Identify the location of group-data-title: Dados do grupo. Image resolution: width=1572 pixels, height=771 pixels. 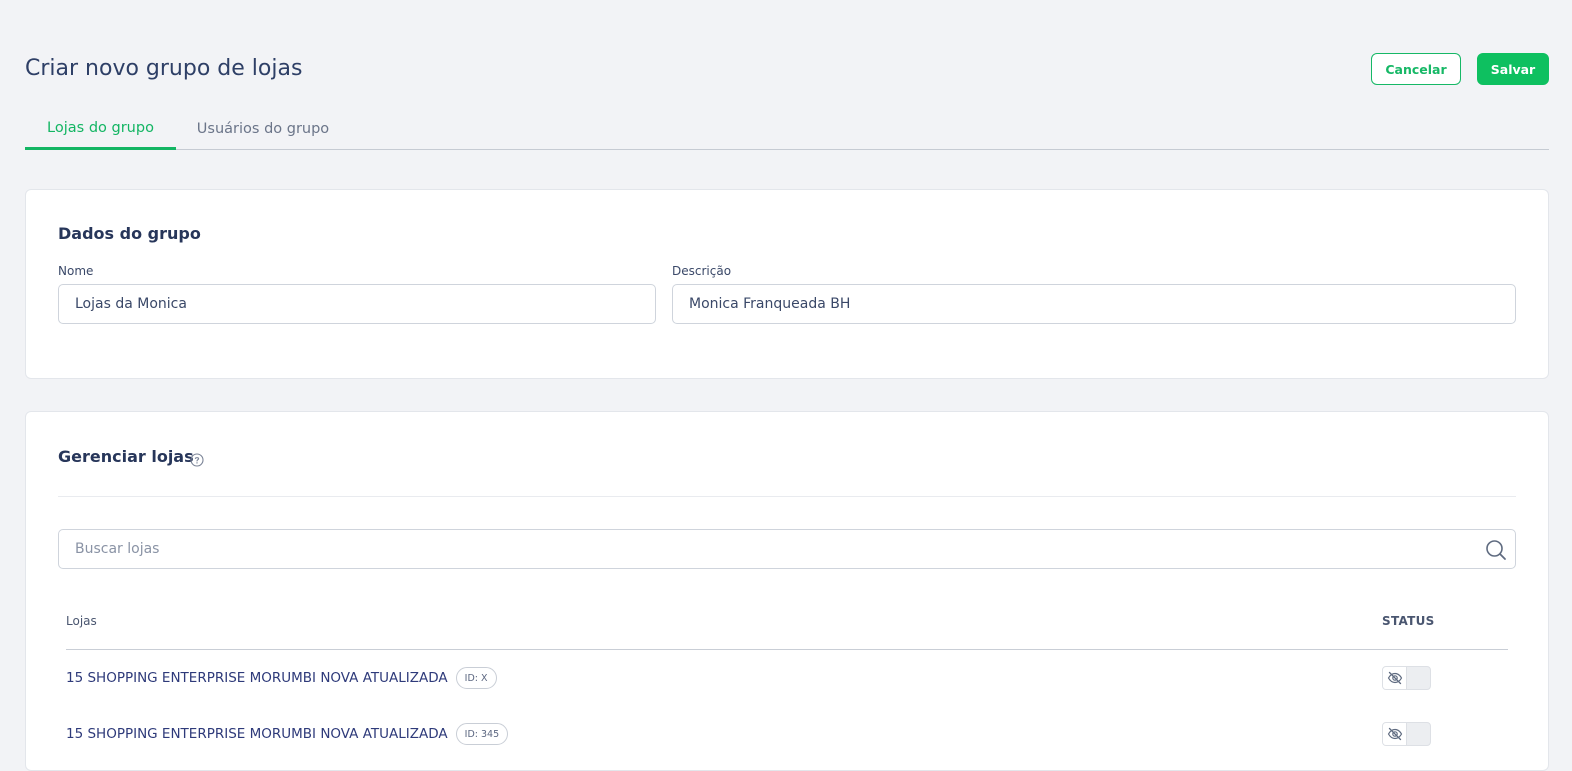
(129, 233).